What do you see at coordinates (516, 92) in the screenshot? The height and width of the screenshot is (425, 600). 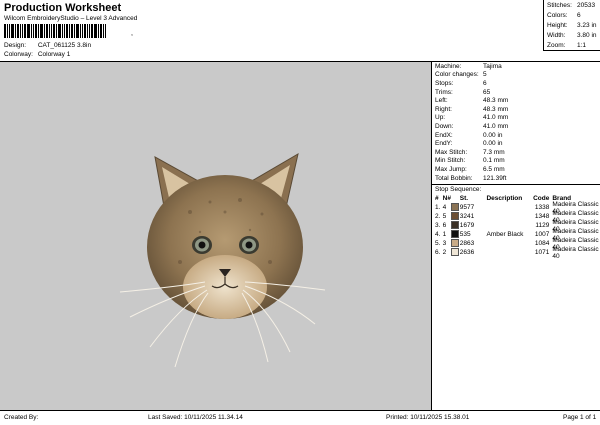 I see `info-row: Trims: 65` at bounding box center [516, 92].